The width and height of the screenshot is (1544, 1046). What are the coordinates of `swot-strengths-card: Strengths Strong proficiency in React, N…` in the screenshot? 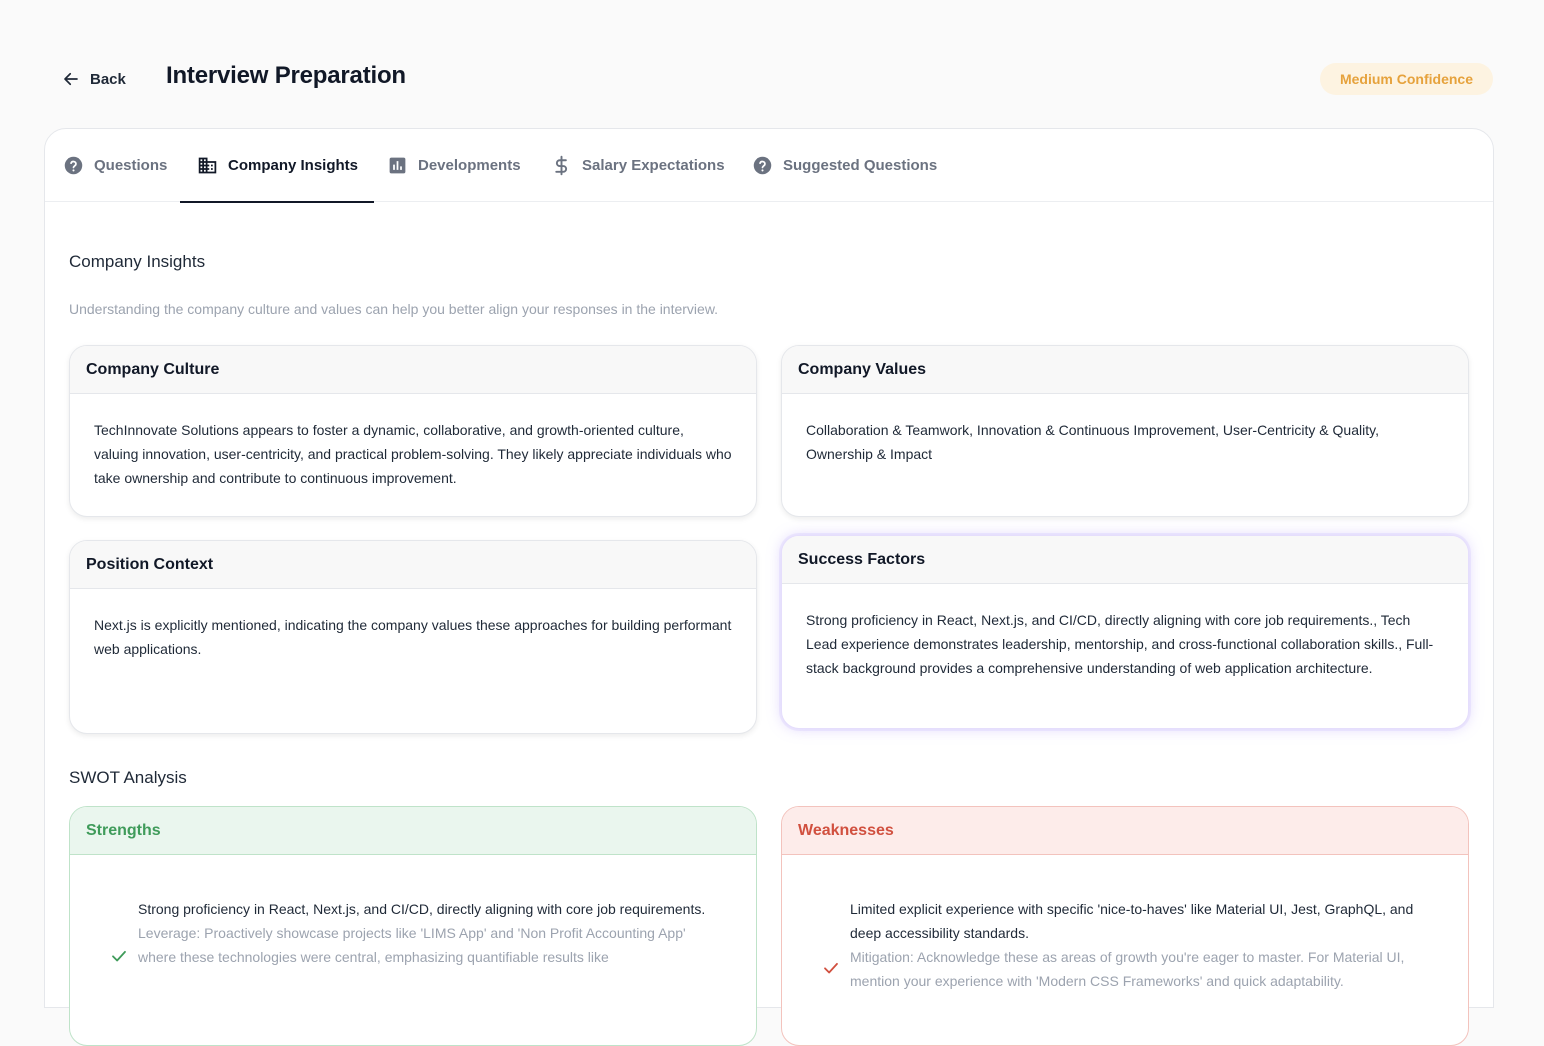 It's located at (413, 926).